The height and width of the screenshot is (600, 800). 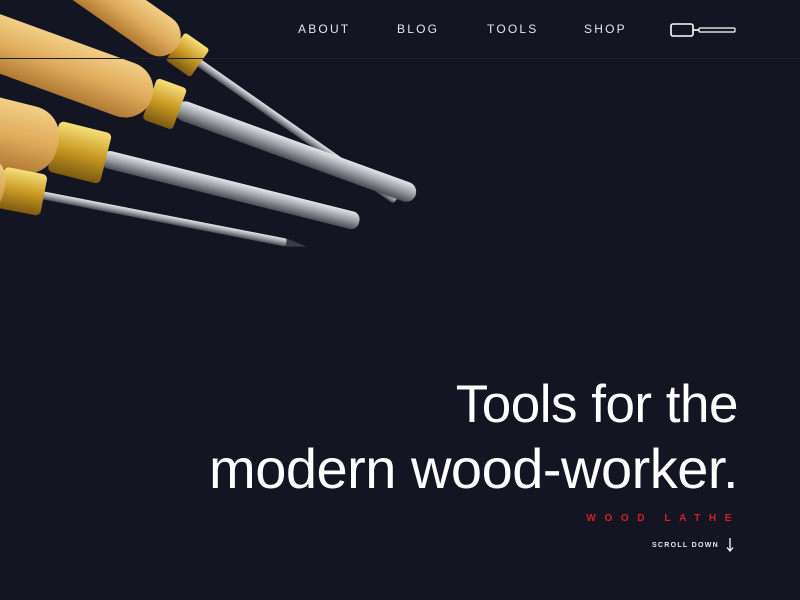 I want to click on hero-headline-line2: modern wood-worker., so click(x=473, y=468).